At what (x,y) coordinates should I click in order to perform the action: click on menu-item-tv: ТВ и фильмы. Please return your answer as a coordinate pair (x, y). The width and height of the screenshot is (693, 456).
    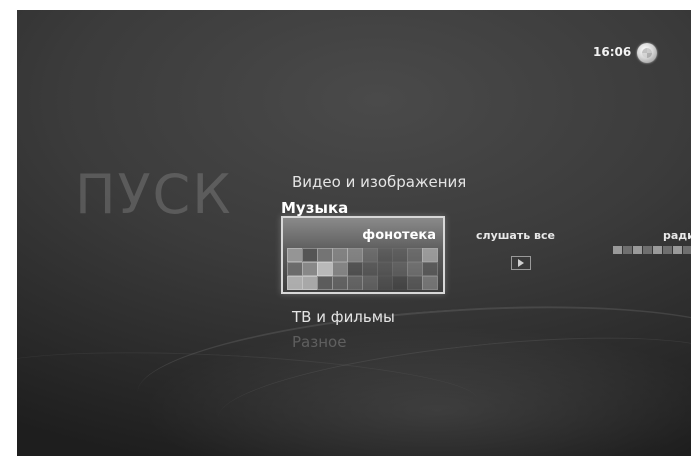
    Looking at the image, I should click on (343, 317).